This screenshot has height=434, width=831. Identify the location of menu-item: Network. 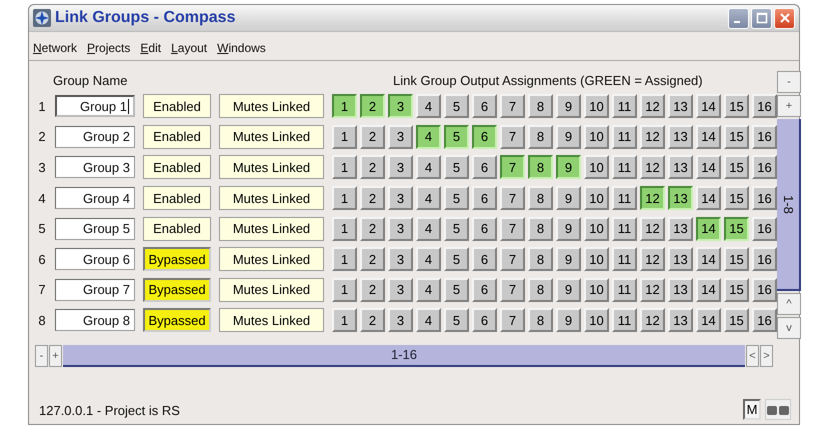
(55, 48).